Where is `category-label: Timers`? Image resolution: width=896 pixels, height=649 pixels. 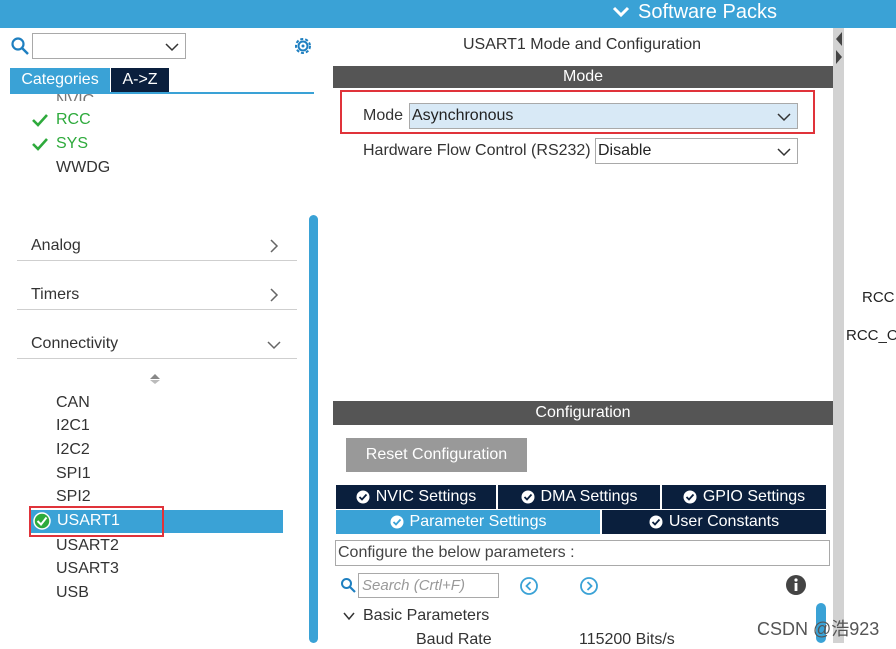 category-label: Timers is located at coordinates (55, 294).